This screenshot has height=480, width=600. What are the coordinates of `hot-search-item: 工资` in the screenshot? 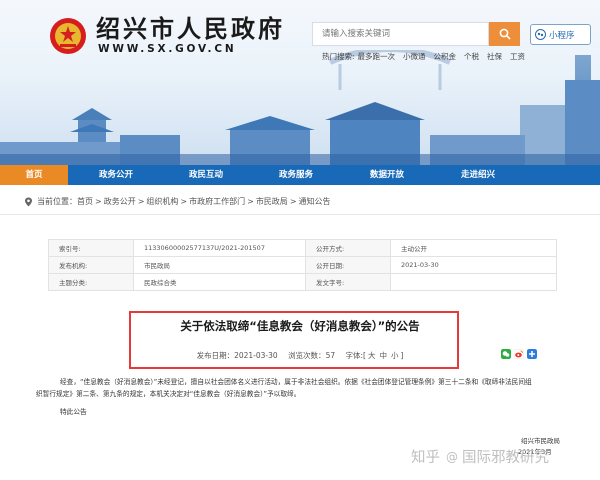 It's located at (517, 56).